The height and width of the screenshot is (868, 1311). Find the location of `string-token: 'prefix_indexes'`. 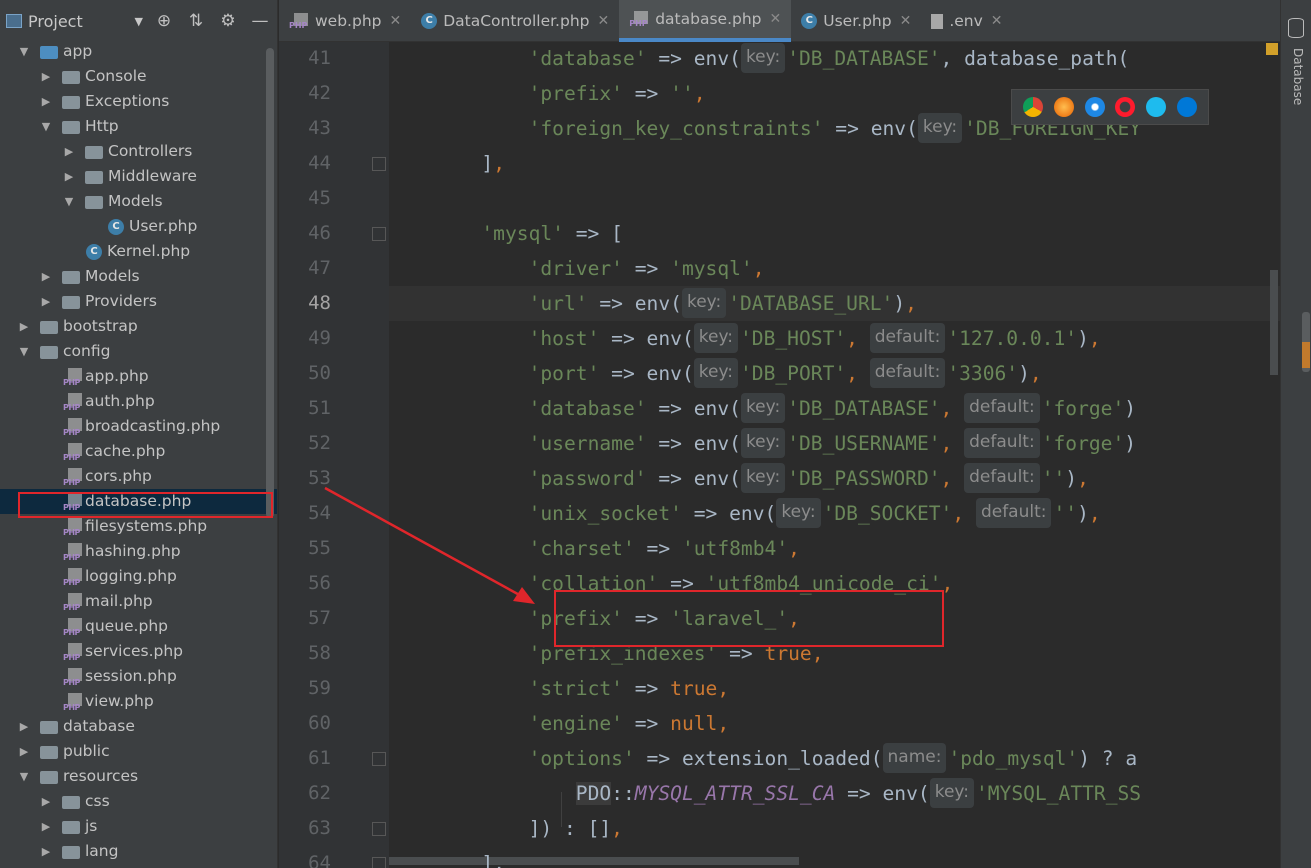

string-token: 'prefix_indexes' is located at coordinates (623, 653).